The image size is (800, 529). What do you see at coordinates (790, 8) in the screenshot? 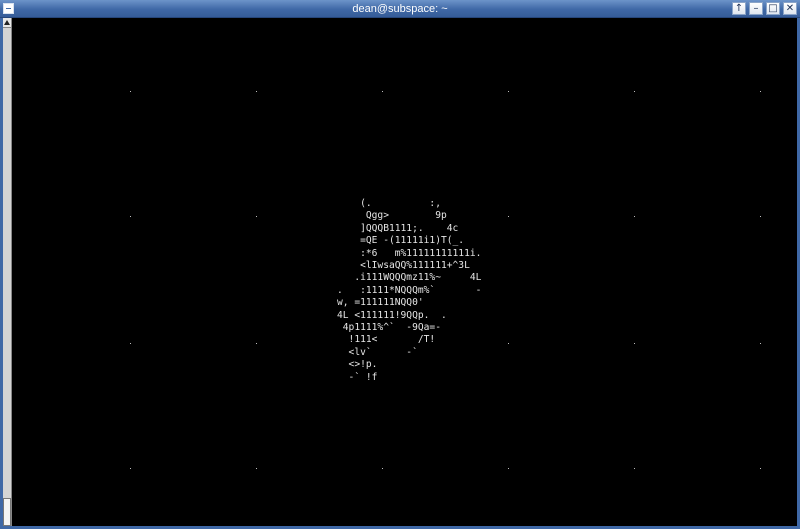
I see `close-button: ✕` at bounding box center [790, 8].